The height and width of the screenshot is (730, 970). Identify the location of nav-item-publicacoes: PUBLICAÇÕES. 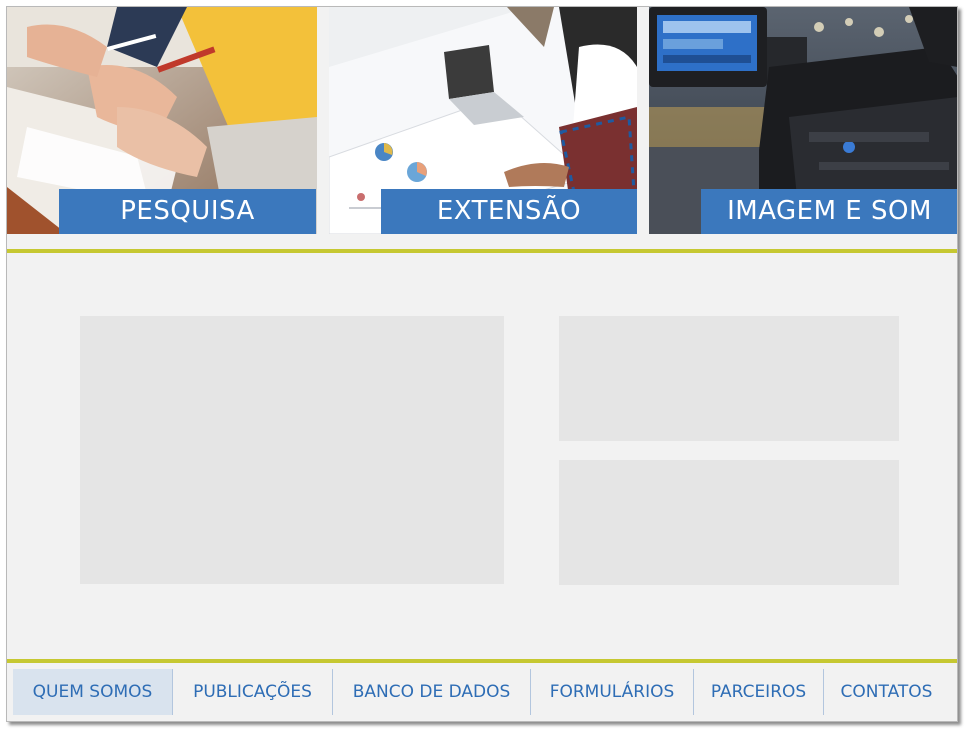
(252, 692).